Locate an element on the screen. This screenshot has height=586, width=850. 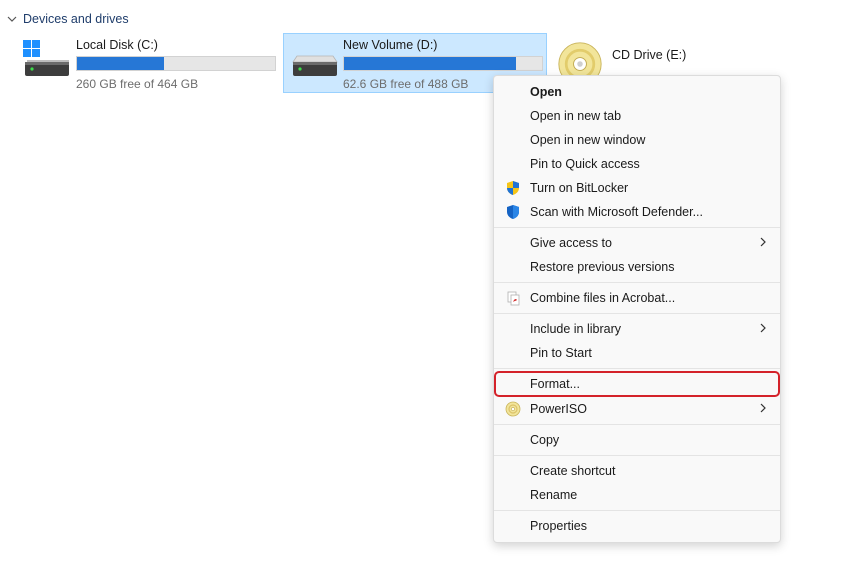
menu-item-label: Include in library is located at coordinates (576, 329).